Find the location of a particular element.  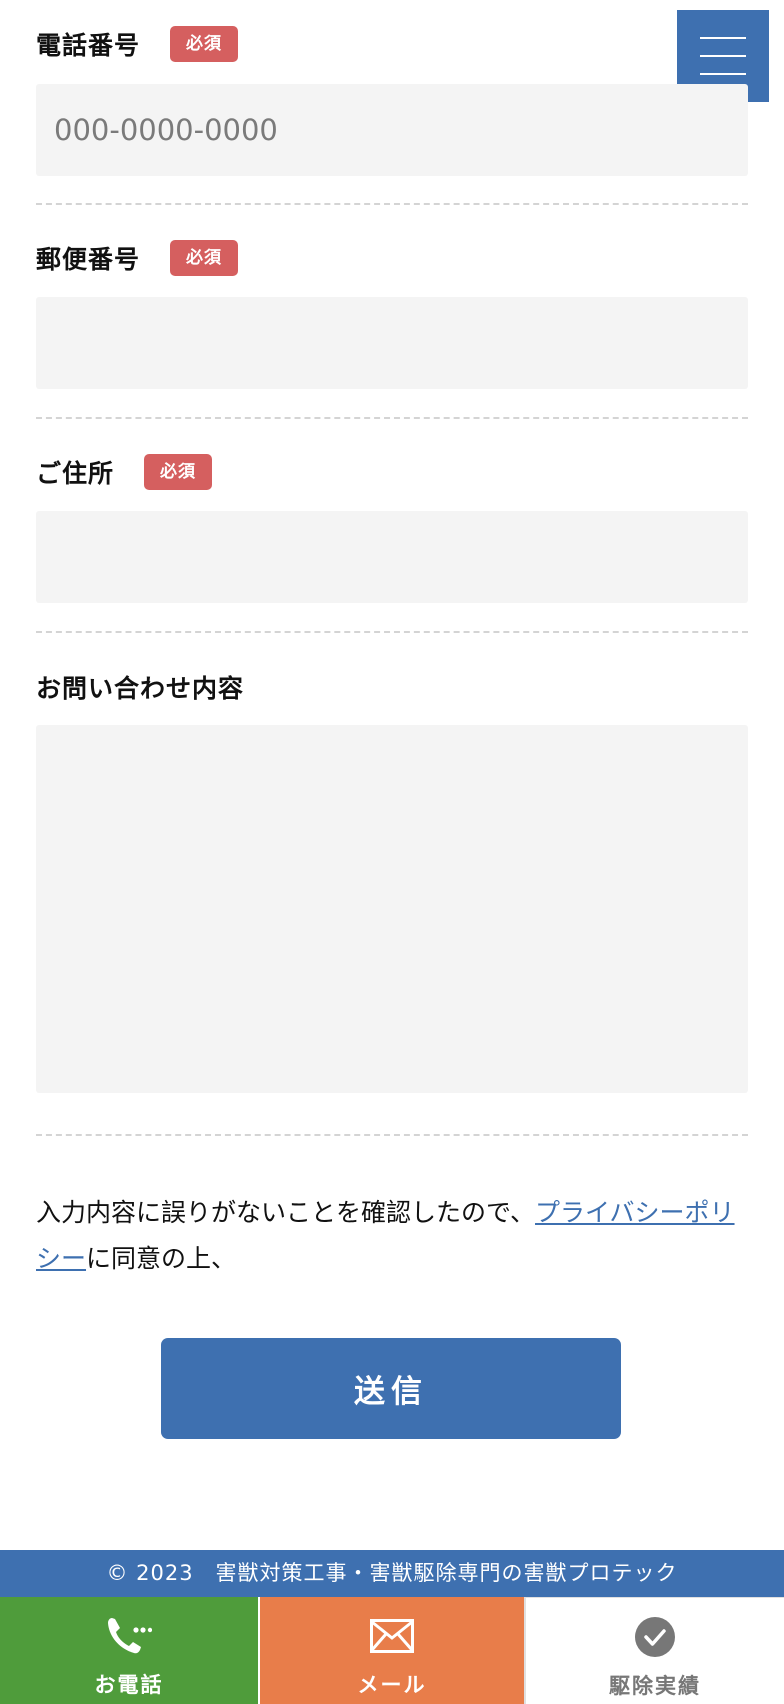

nav-phone-button: お電話 is located at coordinates (129, 1650).